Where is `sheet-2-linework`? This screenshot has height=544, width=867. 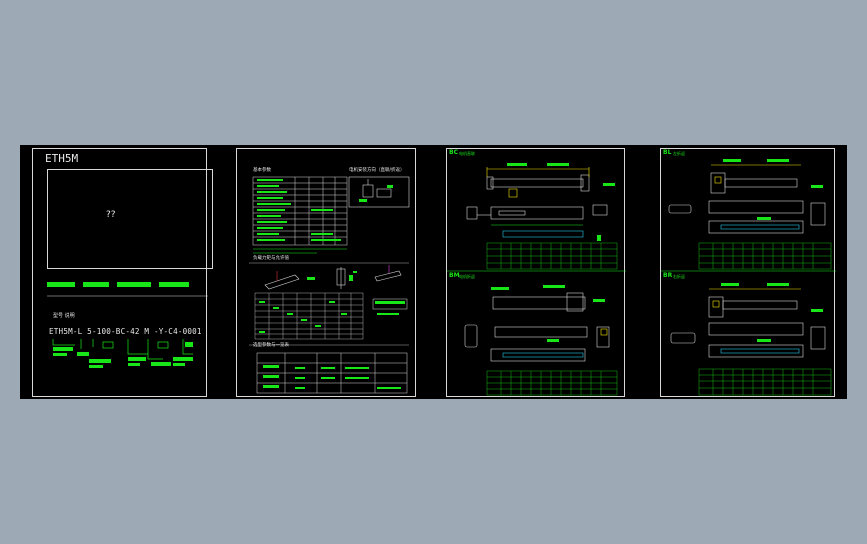
sheet-2-linework is located at coordinates (329, 285).